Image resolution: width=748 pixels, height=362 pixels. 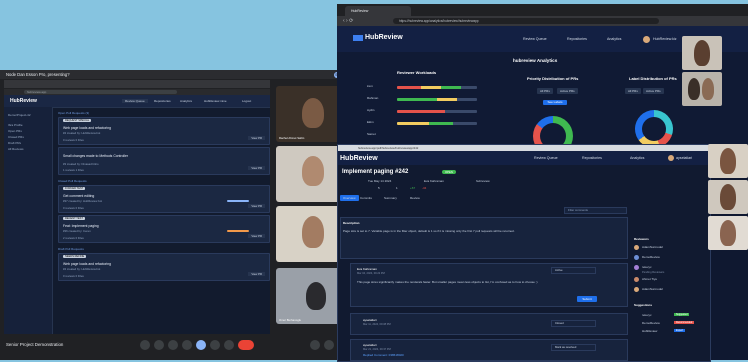 What do you see at coordinates (78, 196) in the screenshot?
I see `pr-title: Get comment editing` at bounding box center [78, 196].